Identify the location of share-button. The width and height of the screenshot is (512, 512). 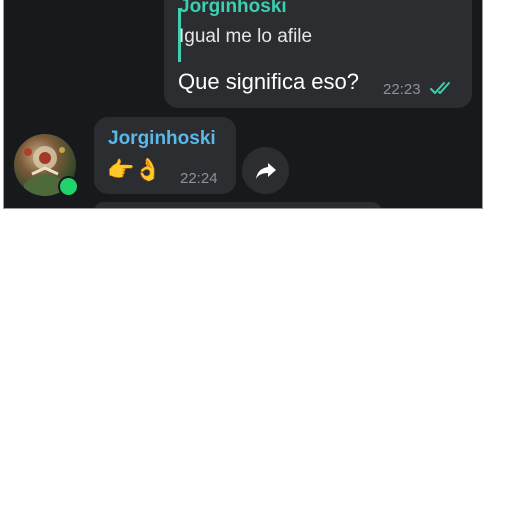
(265, 170).